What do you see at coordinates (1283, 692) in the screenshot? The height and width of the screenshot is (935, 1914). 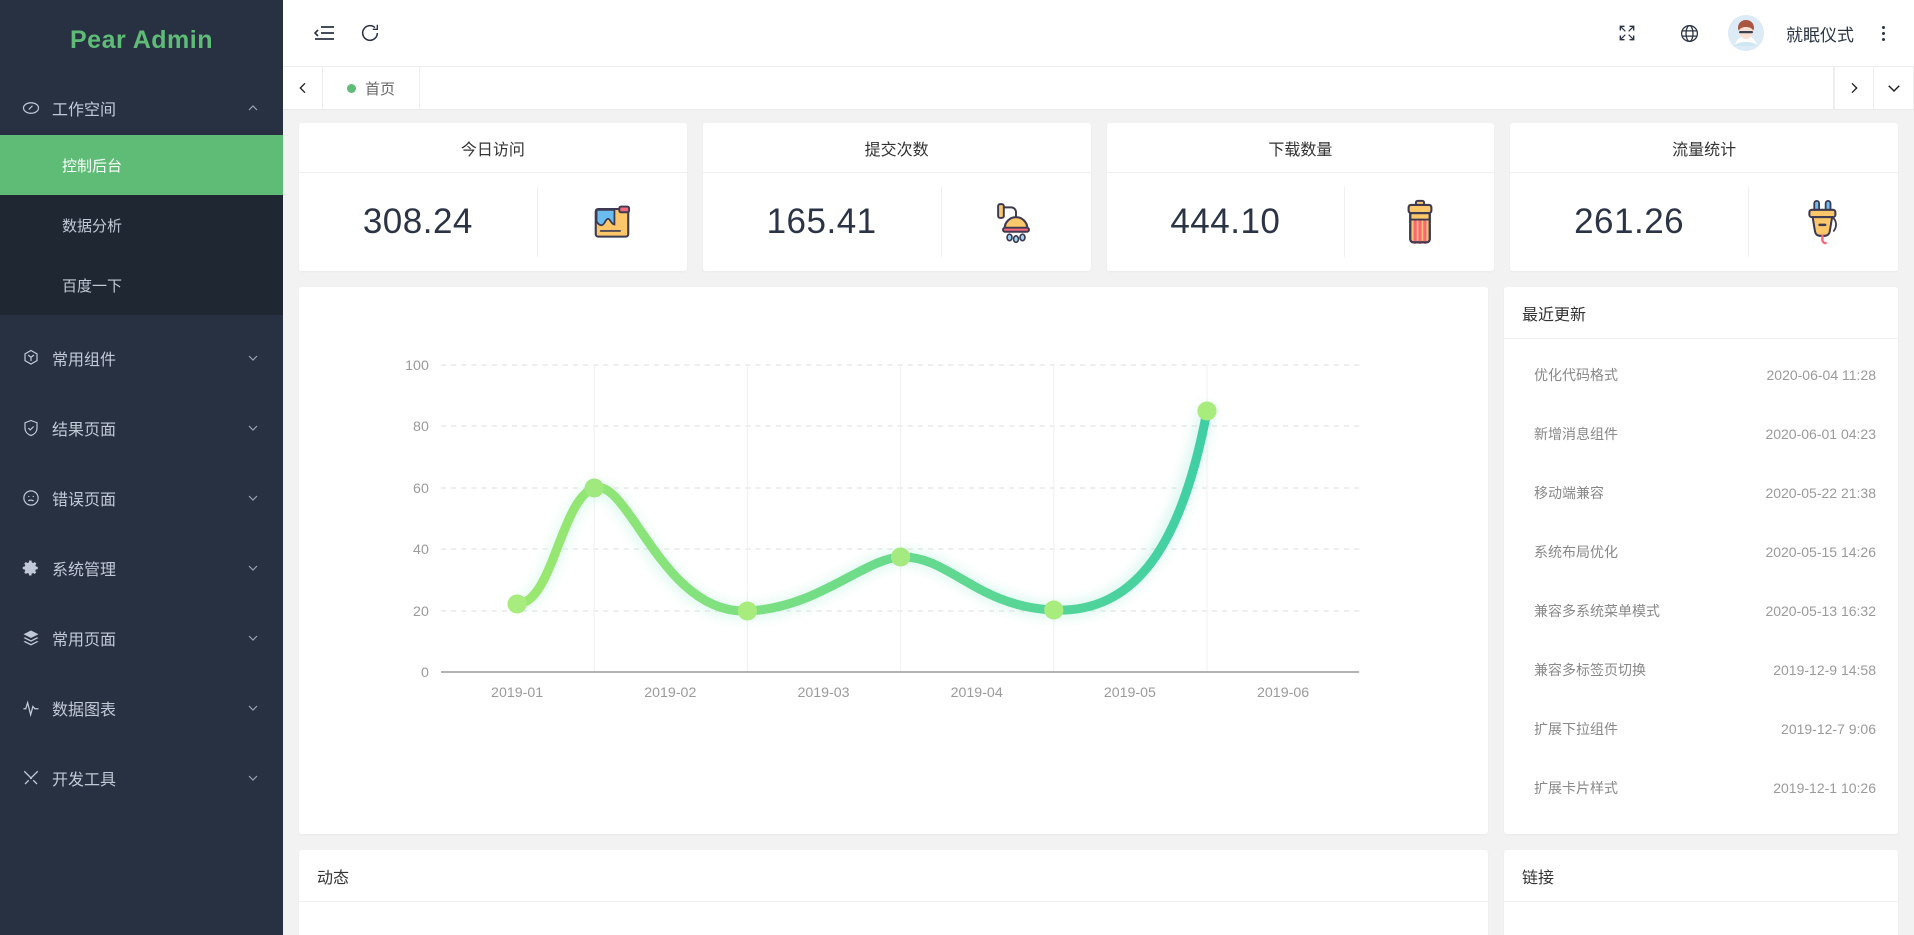 I see `svg-text: 2019-06` at bounding box center [1283, 692].